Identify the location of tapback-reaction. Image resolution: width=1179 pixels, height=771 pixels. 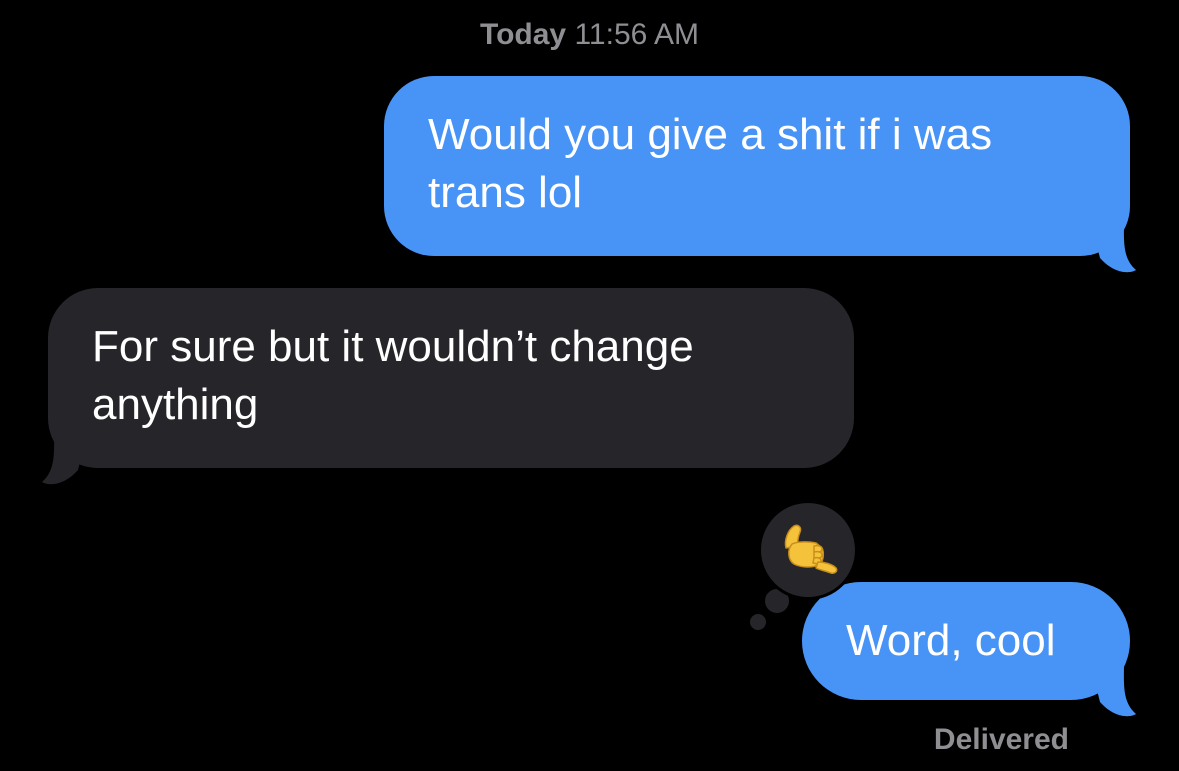
(808, 550).